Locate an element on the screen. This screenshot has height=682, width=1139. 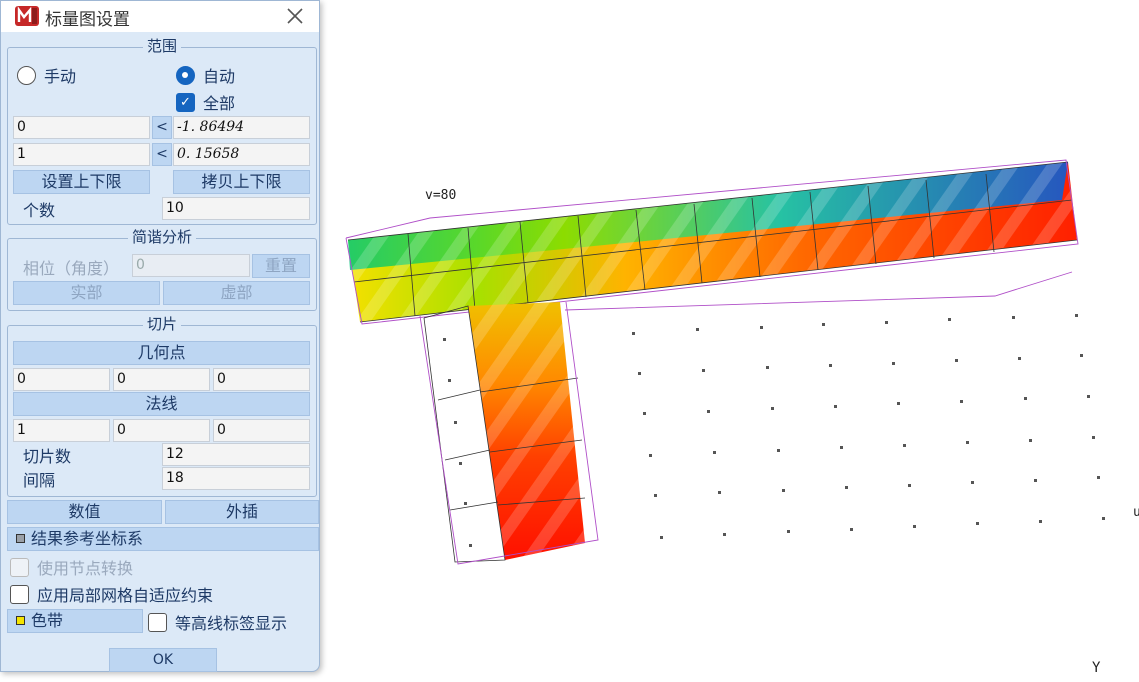
imag-button: 虚部 is located at coordinates (236, 293).